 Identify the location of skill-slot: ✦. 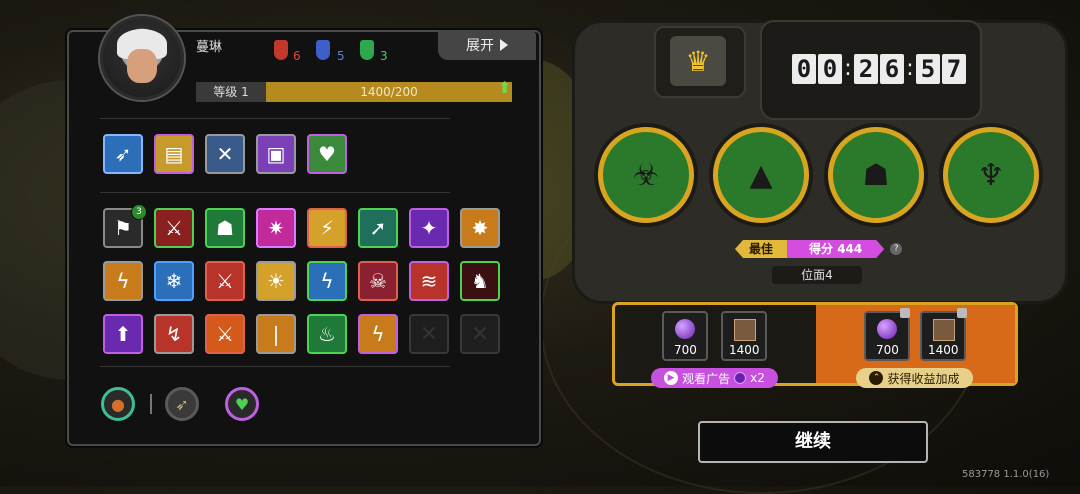
(429, 228).